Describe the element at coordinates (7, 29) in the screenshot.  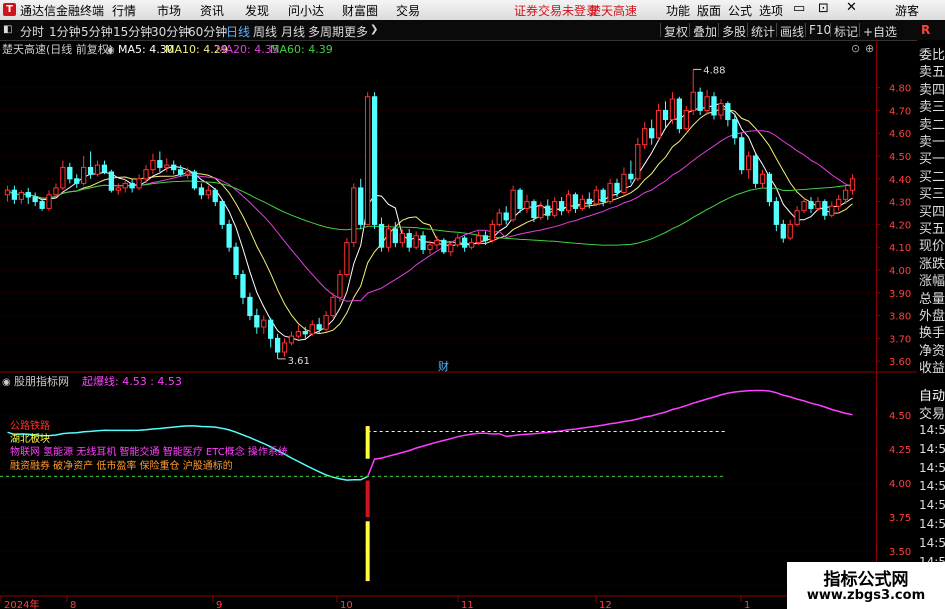
I see `toolbar-menu-icon: ◧` at that location.